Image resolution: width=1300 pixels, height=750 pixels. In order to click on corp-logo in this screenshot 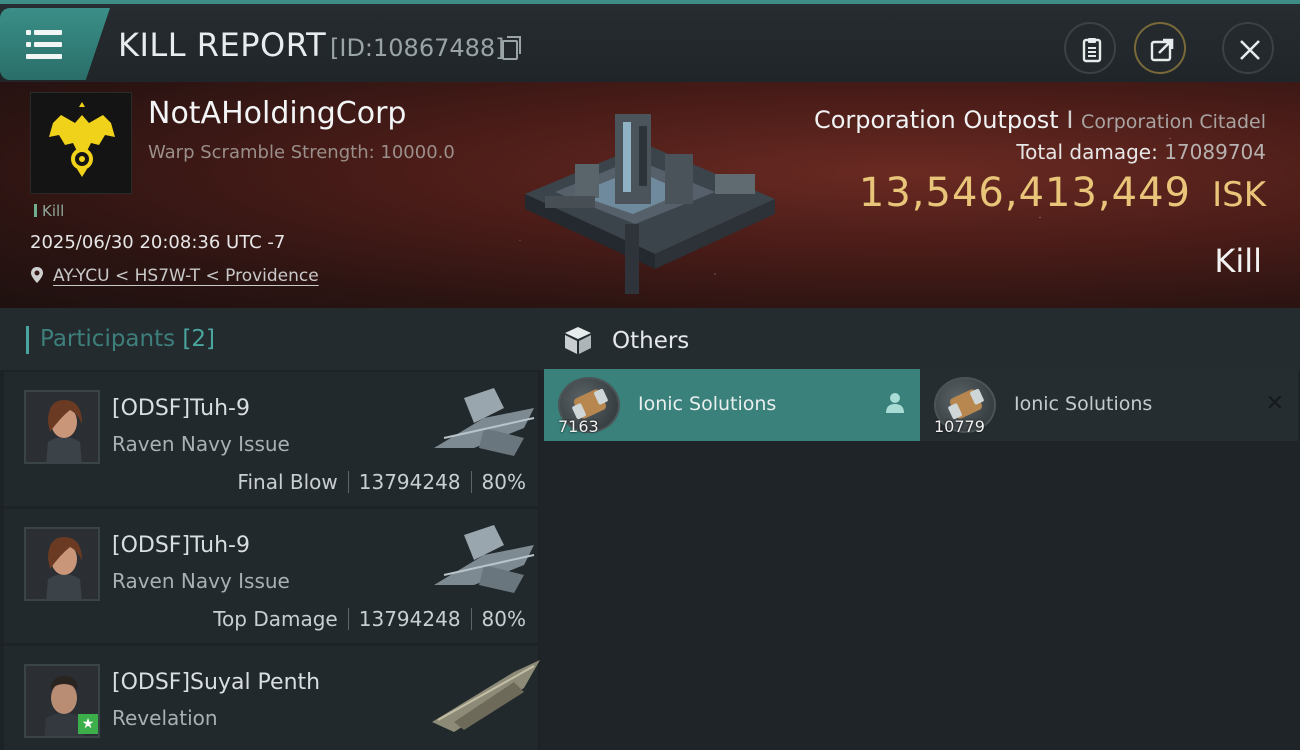, I will do `click(81, 143)`.